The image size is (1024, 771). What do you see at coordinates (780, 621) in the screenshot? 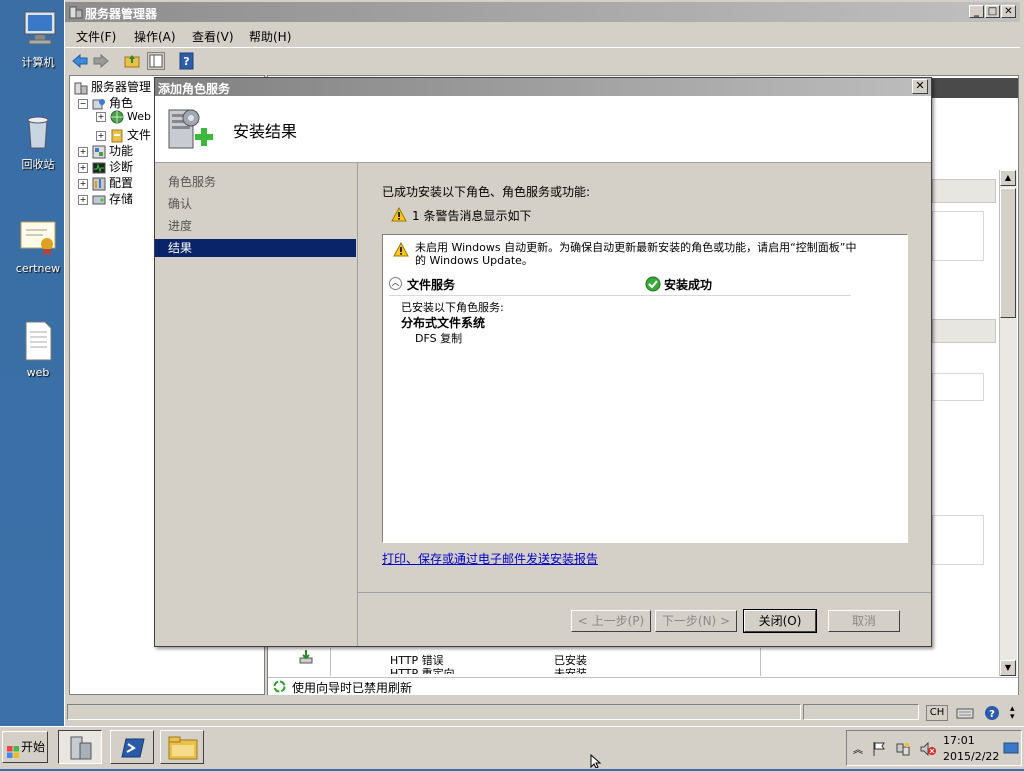
I see `close-button: 关闭(O)` at bounding box center [780, 621].